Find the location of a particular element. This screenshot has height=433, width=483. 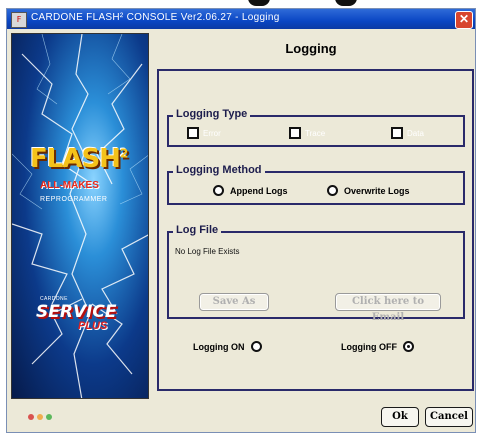

logging-method-legend: Logging Method is located at coordinates (219, 170).